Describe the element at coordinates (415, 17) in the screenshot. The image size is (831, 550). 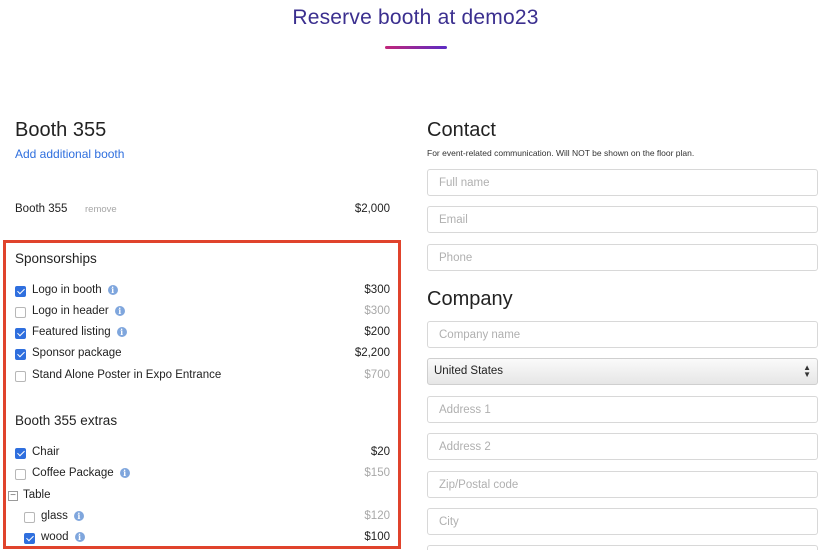
I see `page-title: Reserve booth at demo23` at that location.